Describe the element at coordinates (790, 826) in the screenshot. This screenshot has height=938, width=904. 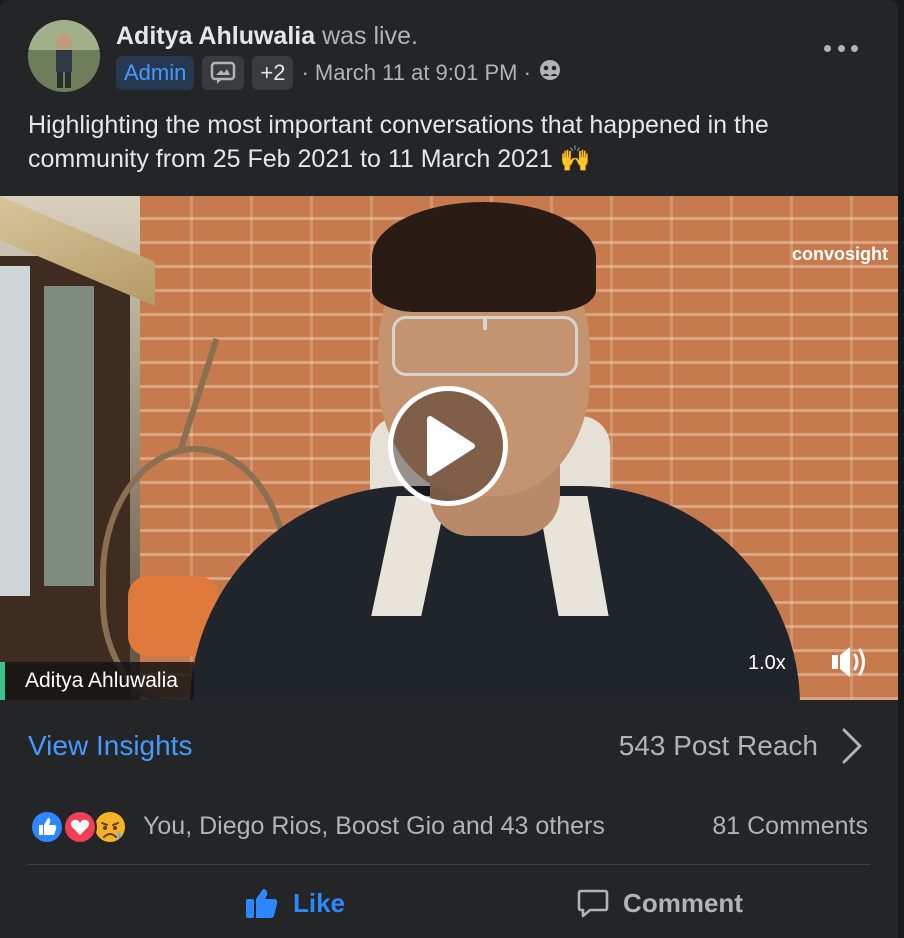
I see `comment-count: 81 Comments` at that location.